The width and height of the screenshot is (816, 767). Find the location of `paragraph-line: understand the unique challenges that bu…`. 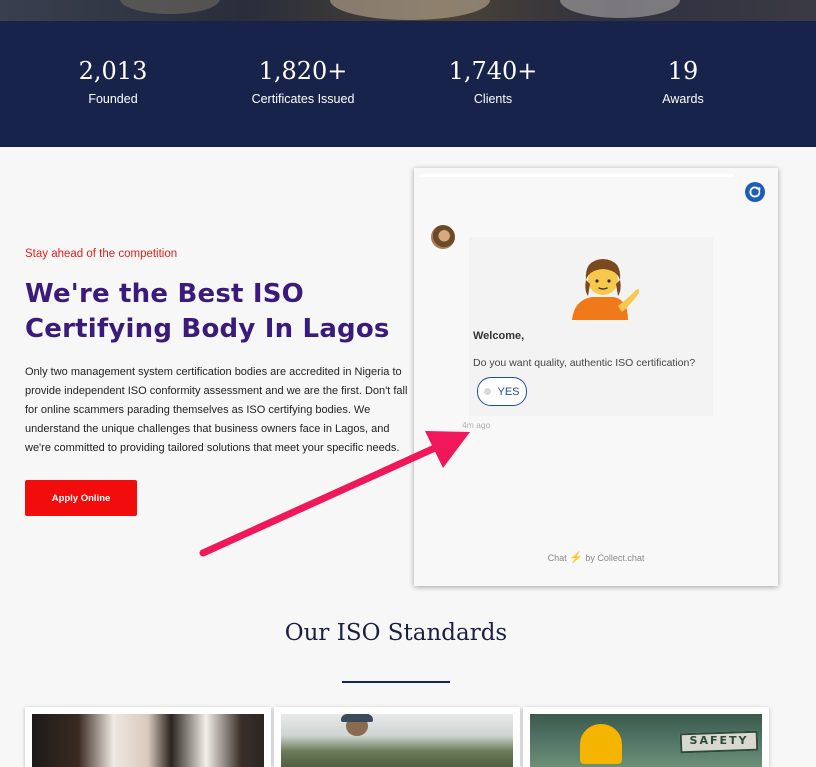

paragraph-line: understand the unique challenges that bu… is located at coordinates (207, 429).